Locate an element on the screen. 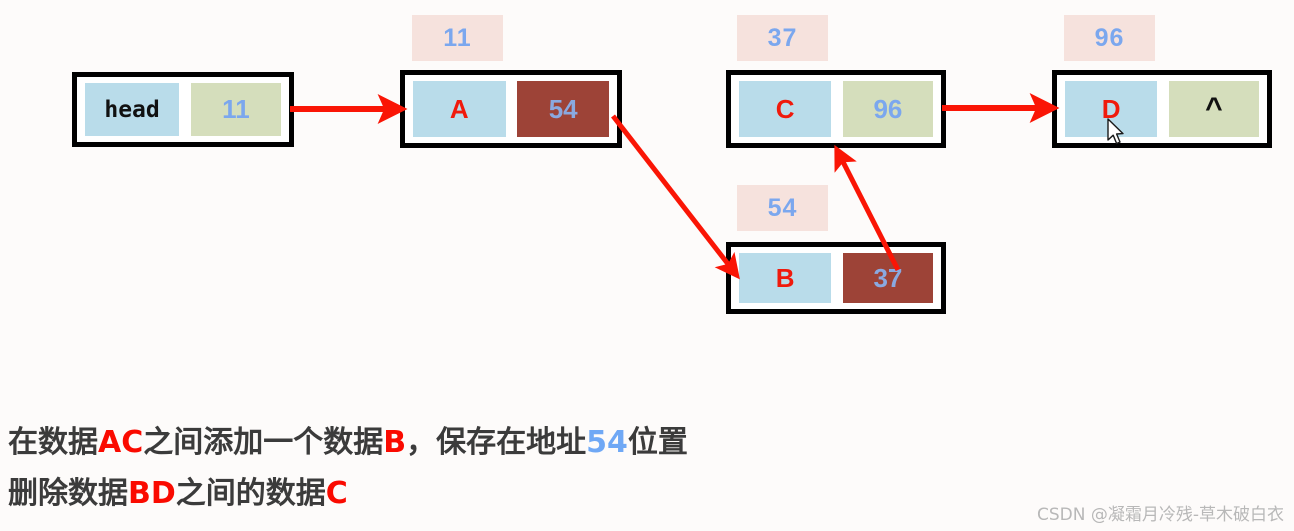 Image resolution: width=1294 pixels, height=531 pixels. node-D-next-cell: ^ is located at coordinates (1213, 109).